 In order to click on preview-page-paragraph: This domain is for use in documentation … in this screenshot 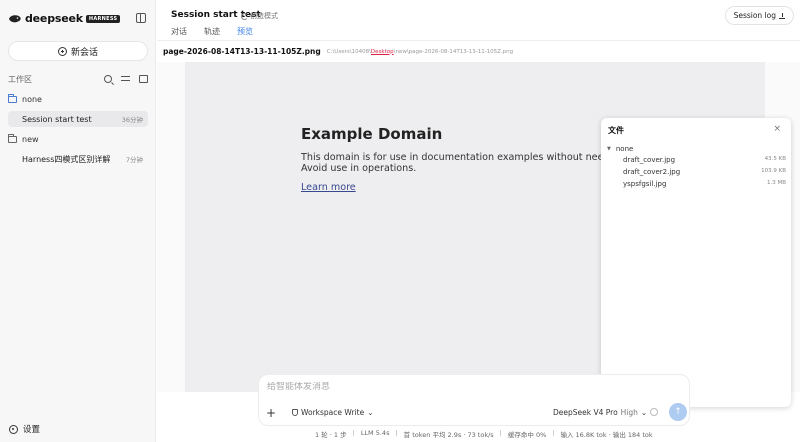, I will do `click(470, 163)`.